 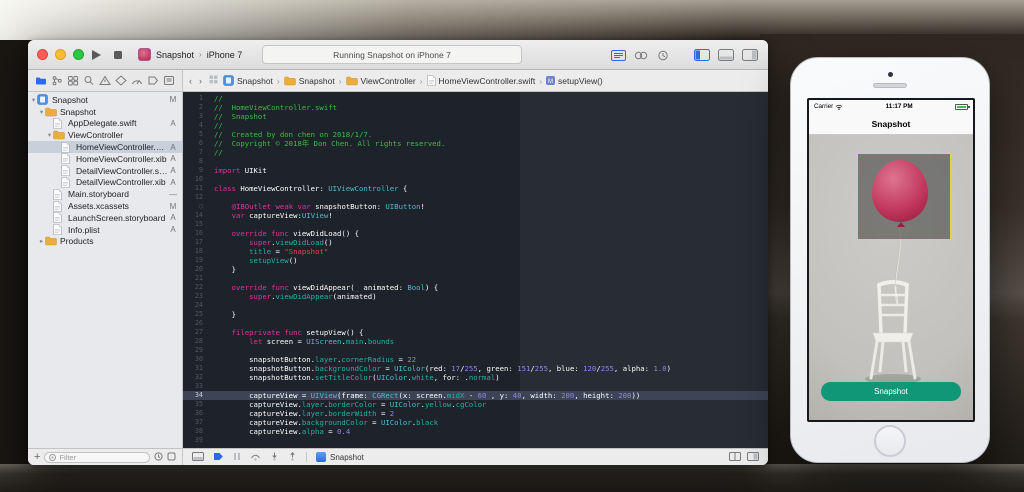 I want to click on project-navigator-tab, so click(x=41, y=80).